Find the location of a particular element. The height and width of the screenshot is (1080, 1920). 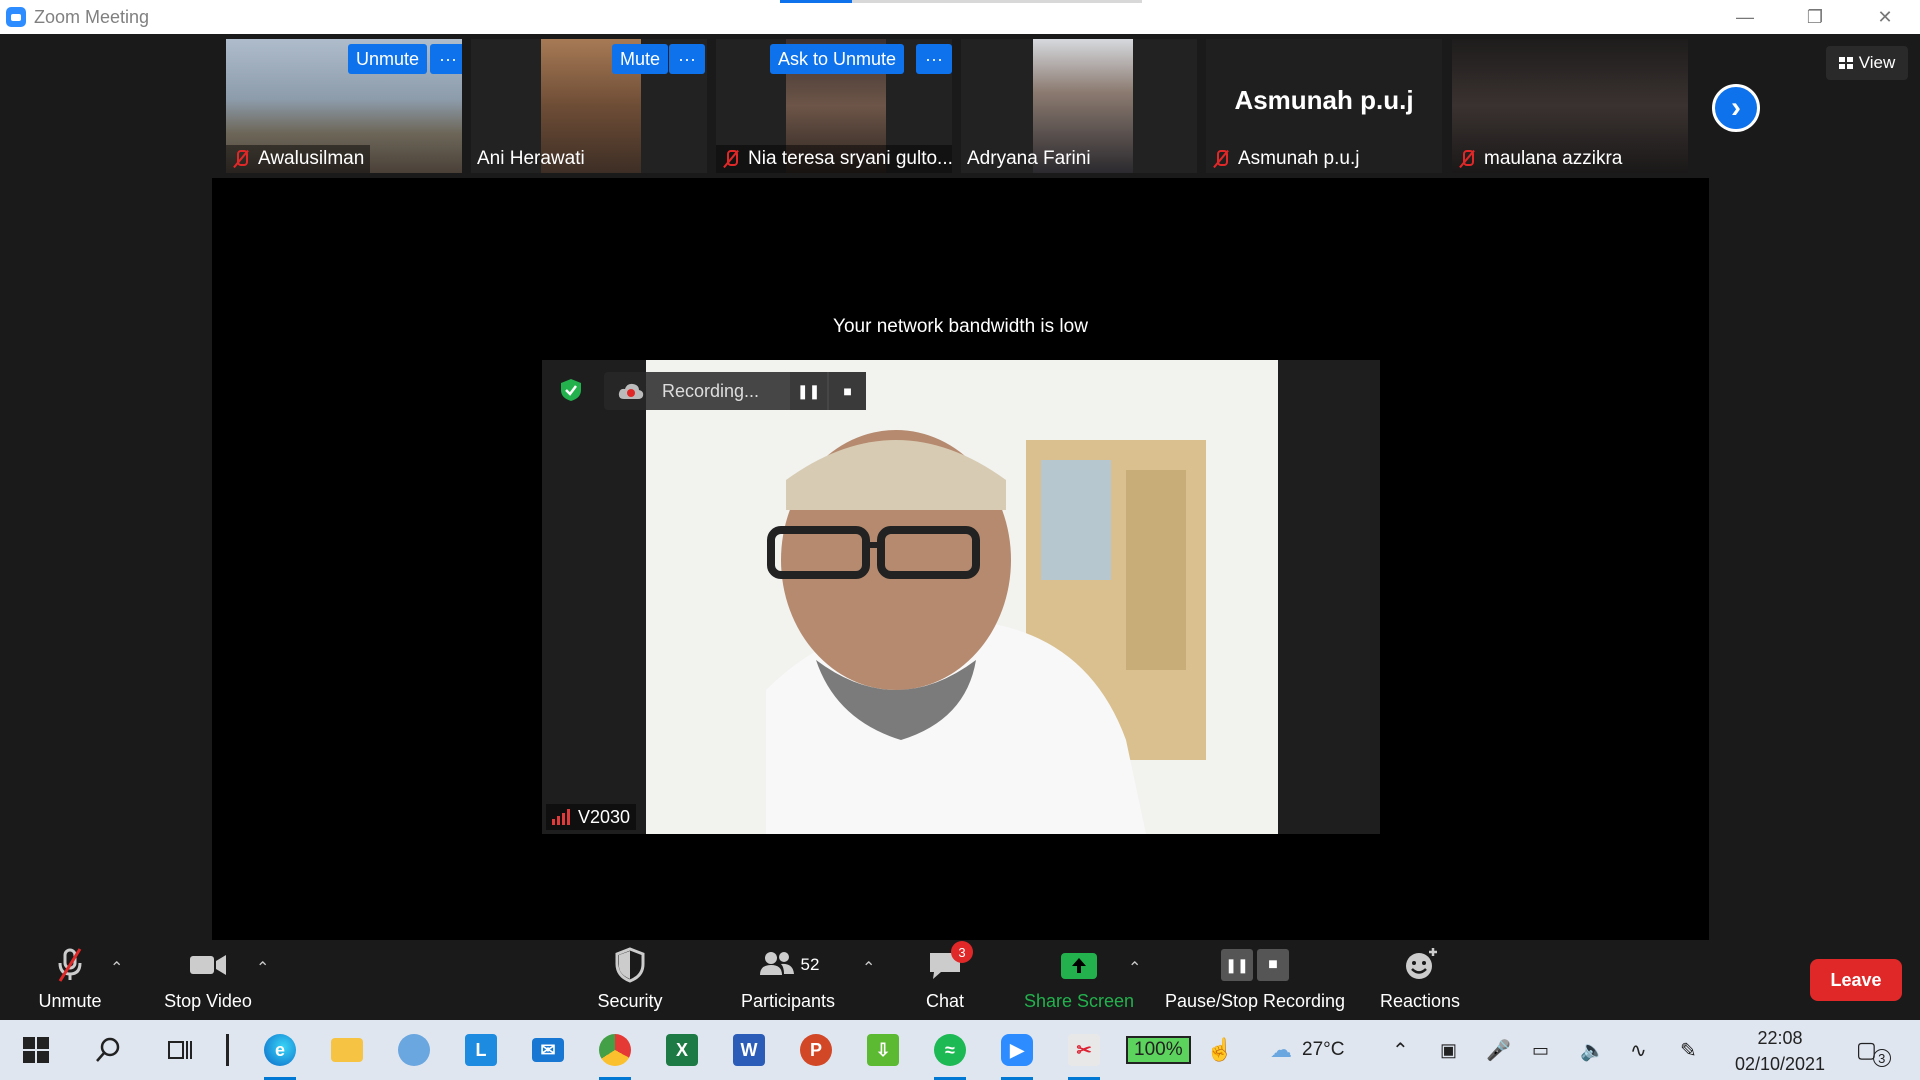

weak-signal-icon is located at coordinates (561, 817).